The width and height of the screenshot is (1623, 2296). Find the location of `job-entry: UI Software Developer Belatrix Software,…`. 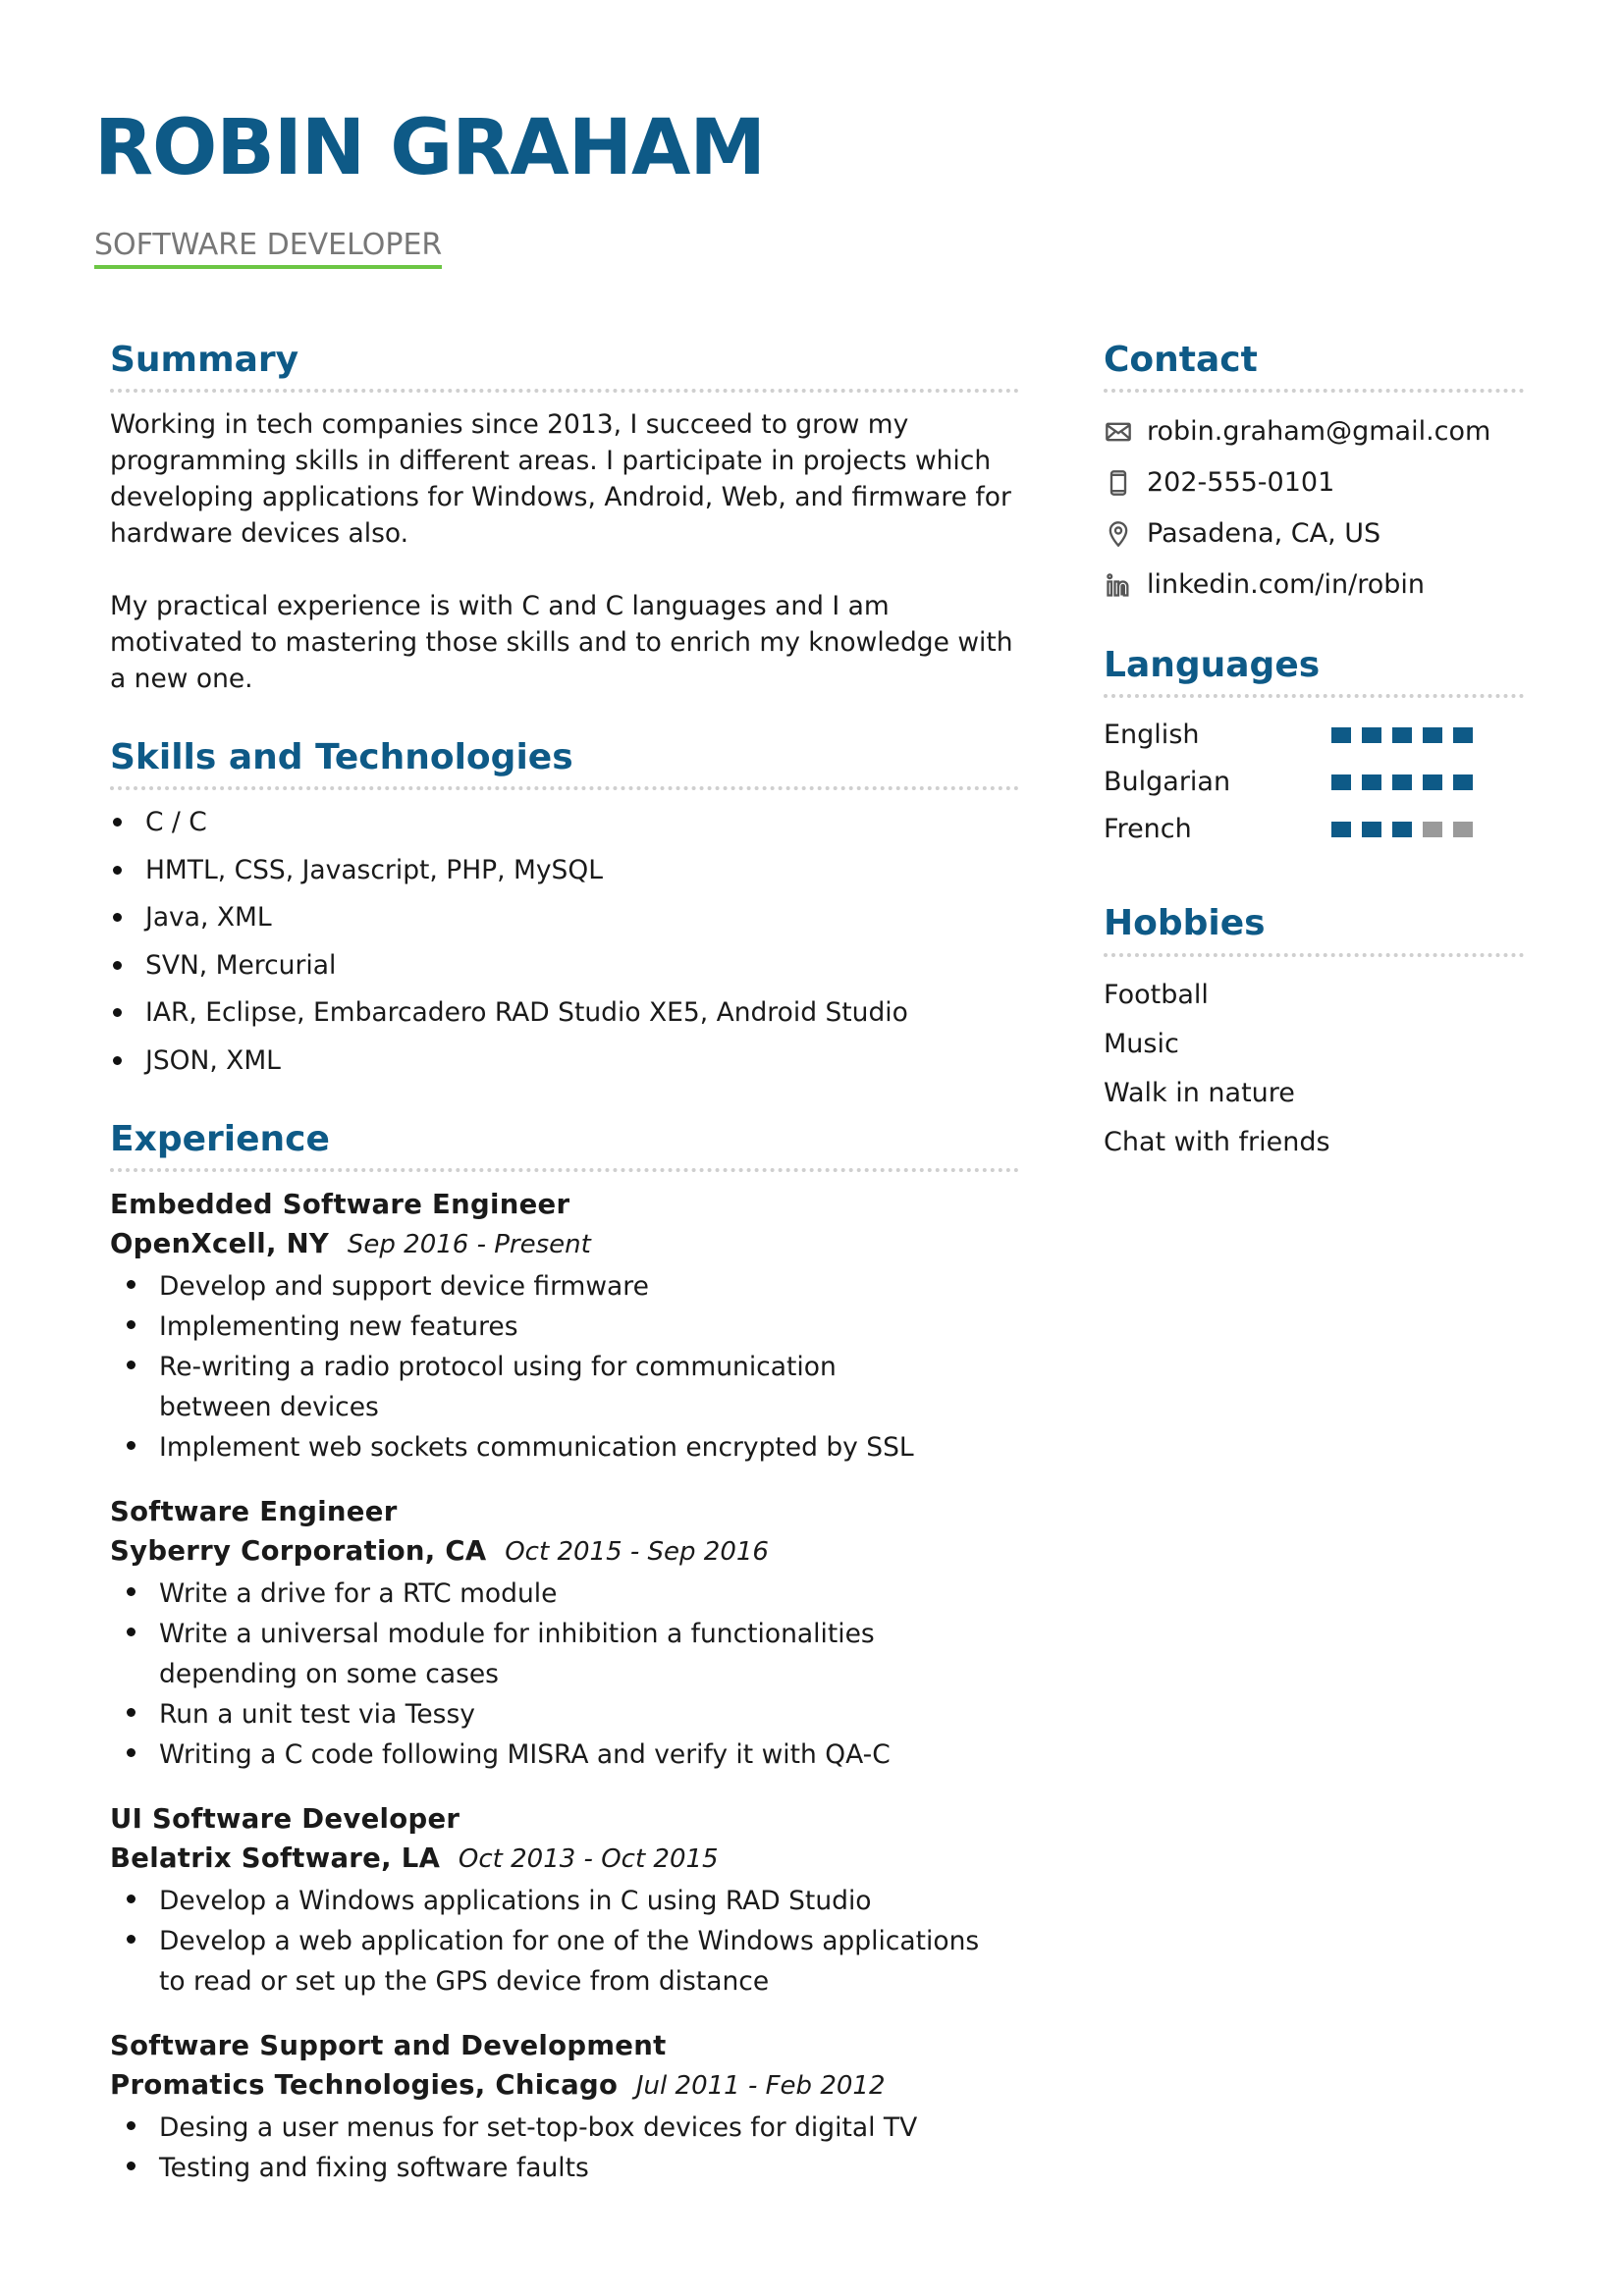

job-entry: UI Software Developer Belatrix Software,… is located at coordinates (565, 1901).